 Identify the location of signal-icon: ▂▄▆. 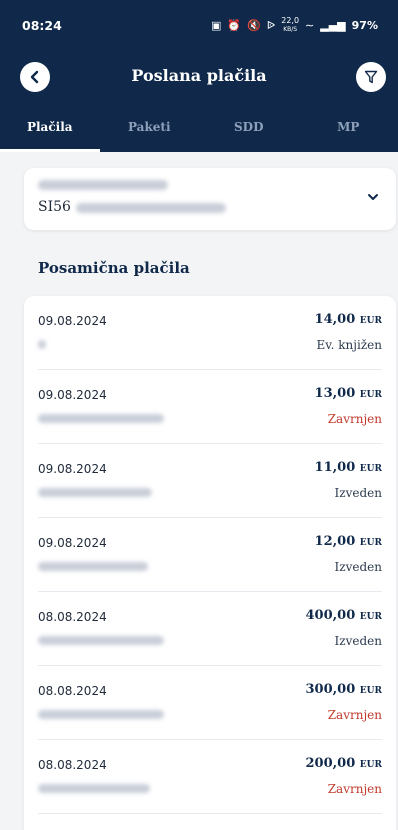
(333, 25).